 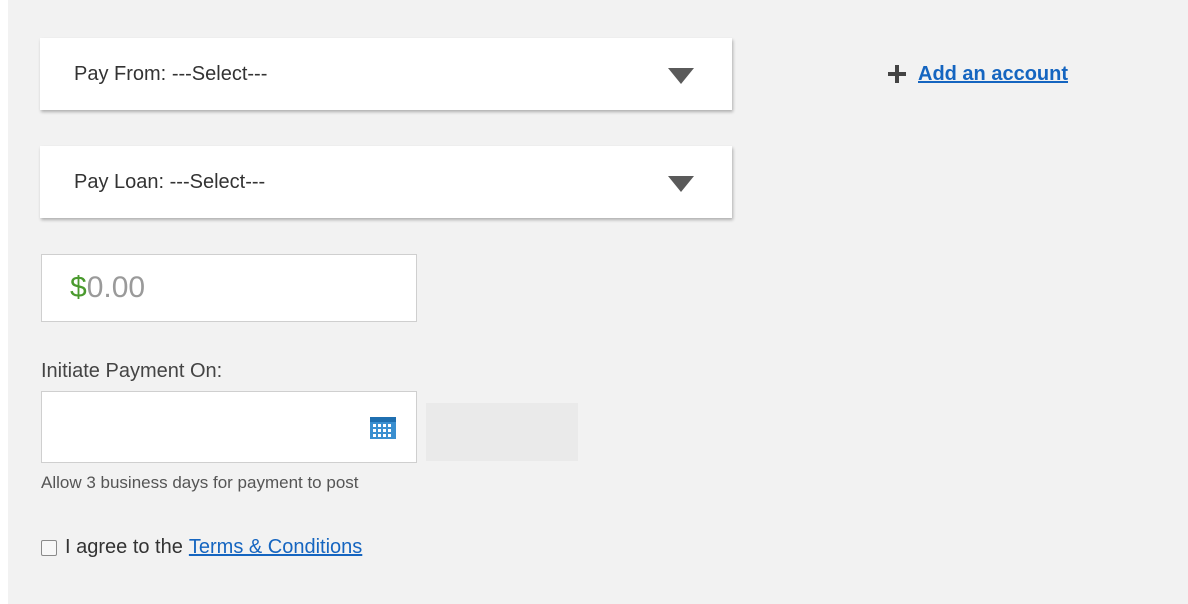 I want to click on payment-date-label: Initiate Payment On:, so click(x=132, y=371).